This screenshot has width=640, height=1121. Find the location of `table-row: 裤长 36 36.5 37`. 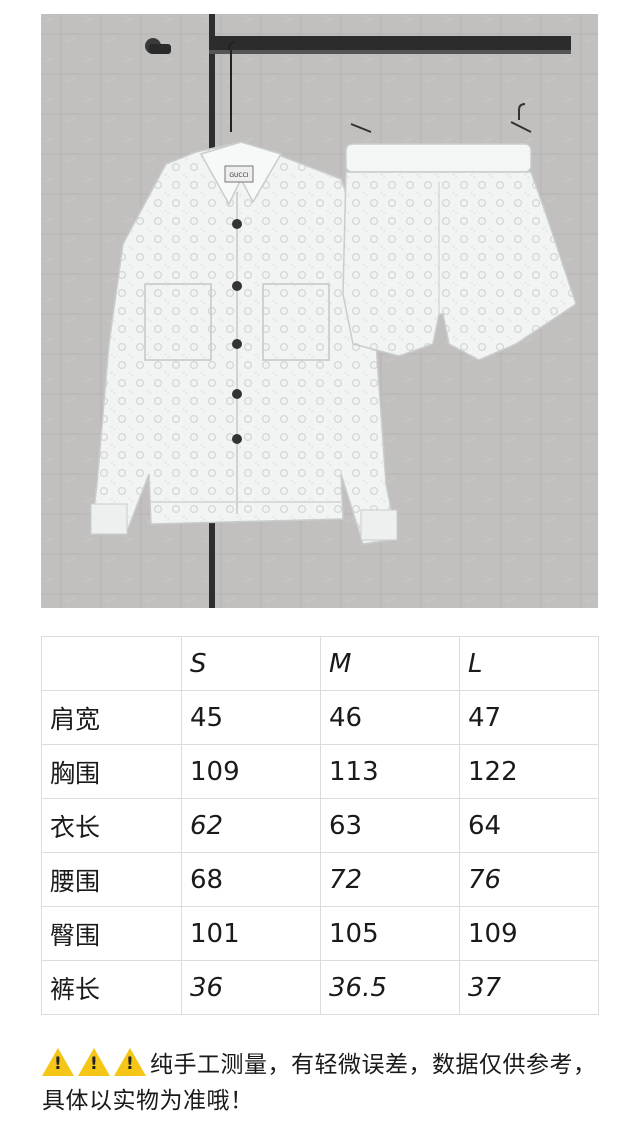

table-row: 裤长 36 36.5 37 is located at coordinates (320, 987).